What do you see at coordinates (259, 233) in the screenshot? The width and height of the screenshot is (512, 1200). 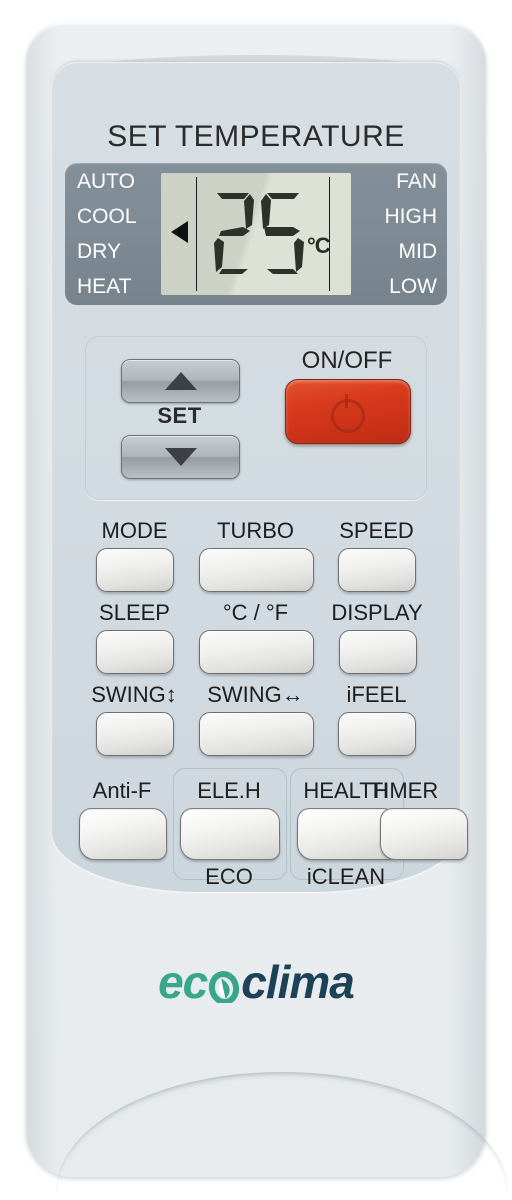 I see `temperature-value` at bounding box center [259, 233].